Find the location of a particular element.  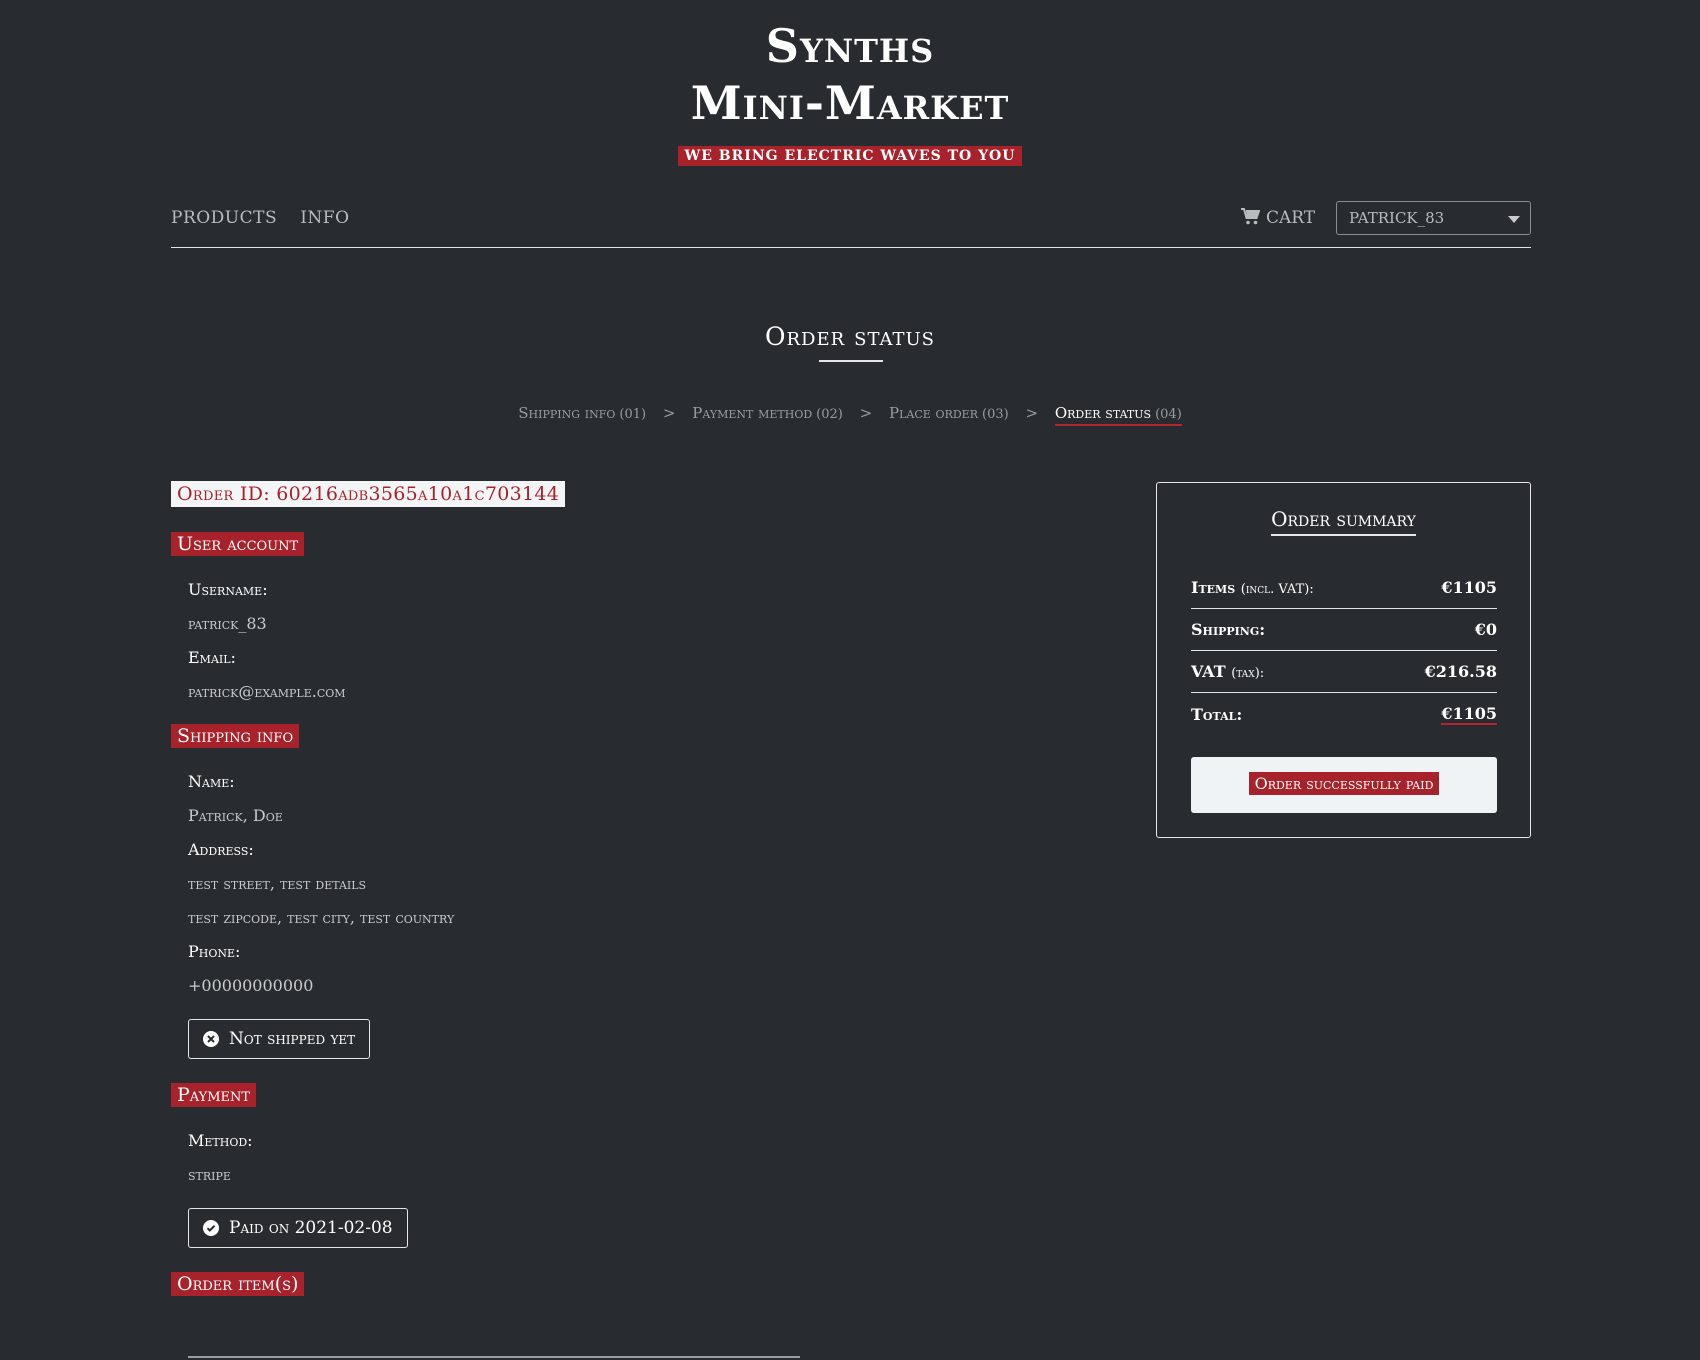

brand-title-line1: Synths is located at coordinates (850, 46).